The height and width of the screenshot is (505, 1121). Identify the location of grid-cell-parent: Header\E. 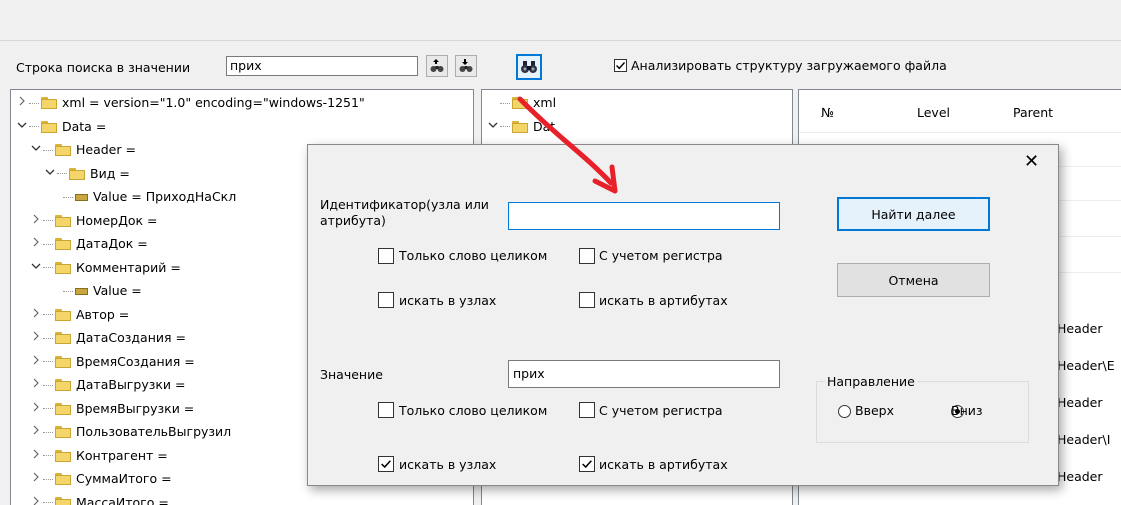
(1086, 365).